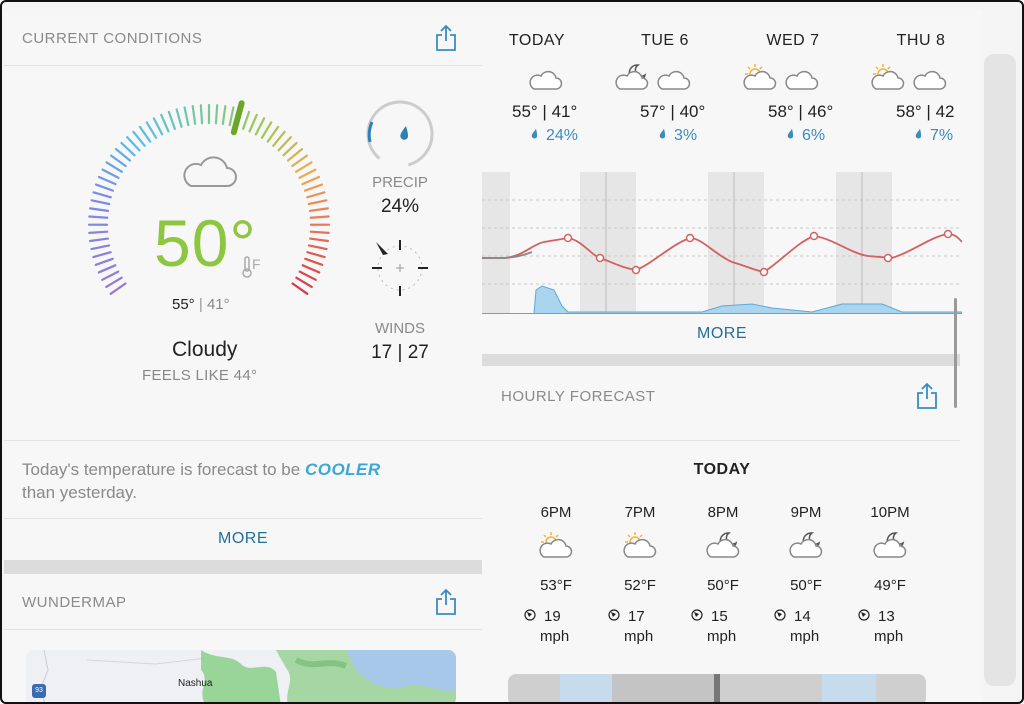  I want to click on hourly-item: 8PM 50°F 15 mph, so click(723, 576).